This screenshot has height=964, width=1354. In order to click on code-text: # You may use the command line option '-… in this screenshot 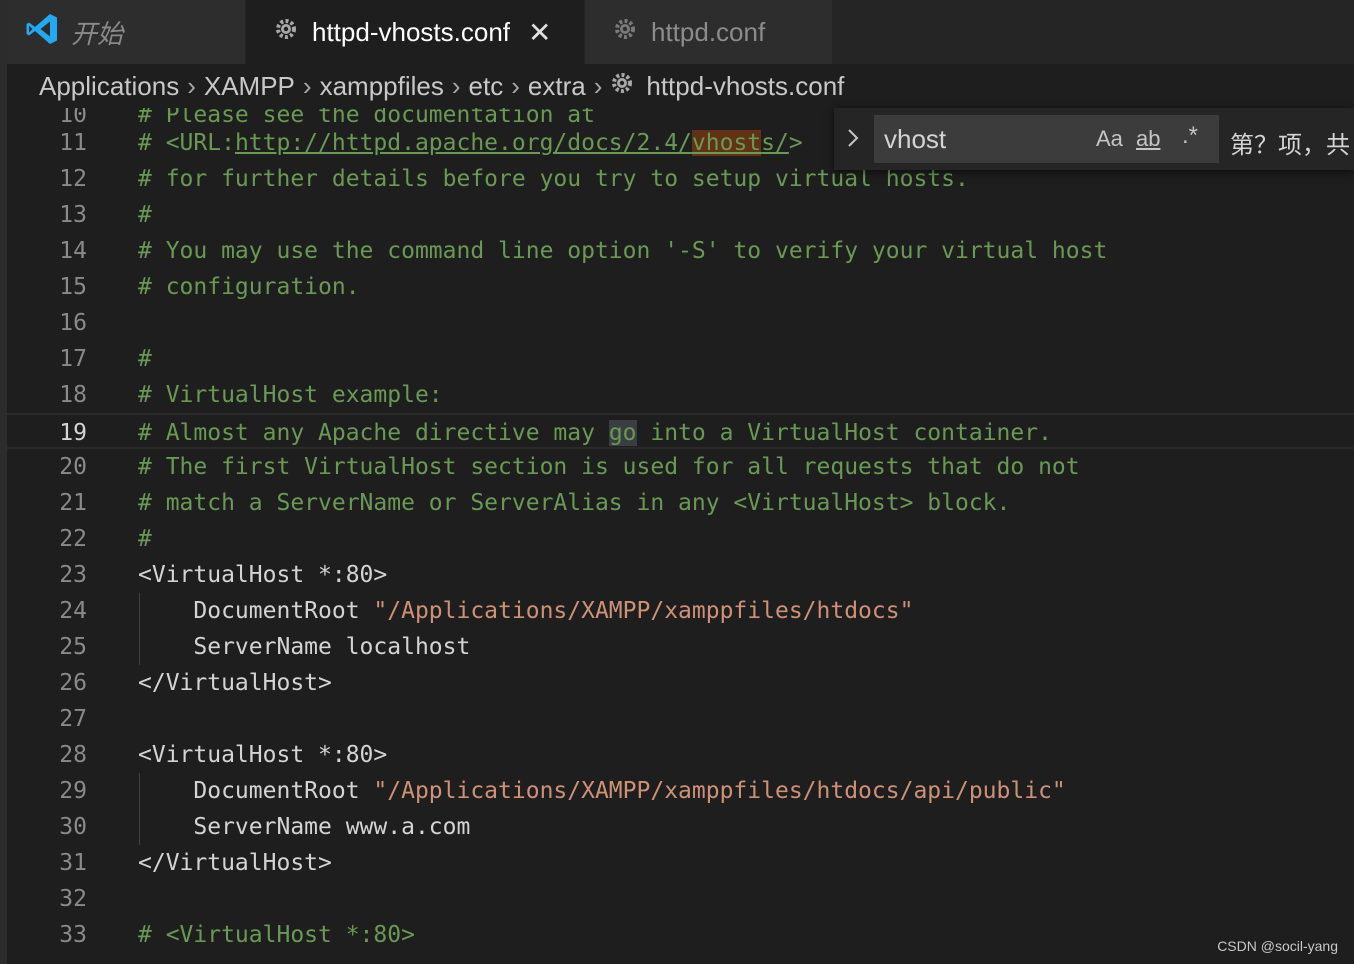, I will do `click(623, 251)`.